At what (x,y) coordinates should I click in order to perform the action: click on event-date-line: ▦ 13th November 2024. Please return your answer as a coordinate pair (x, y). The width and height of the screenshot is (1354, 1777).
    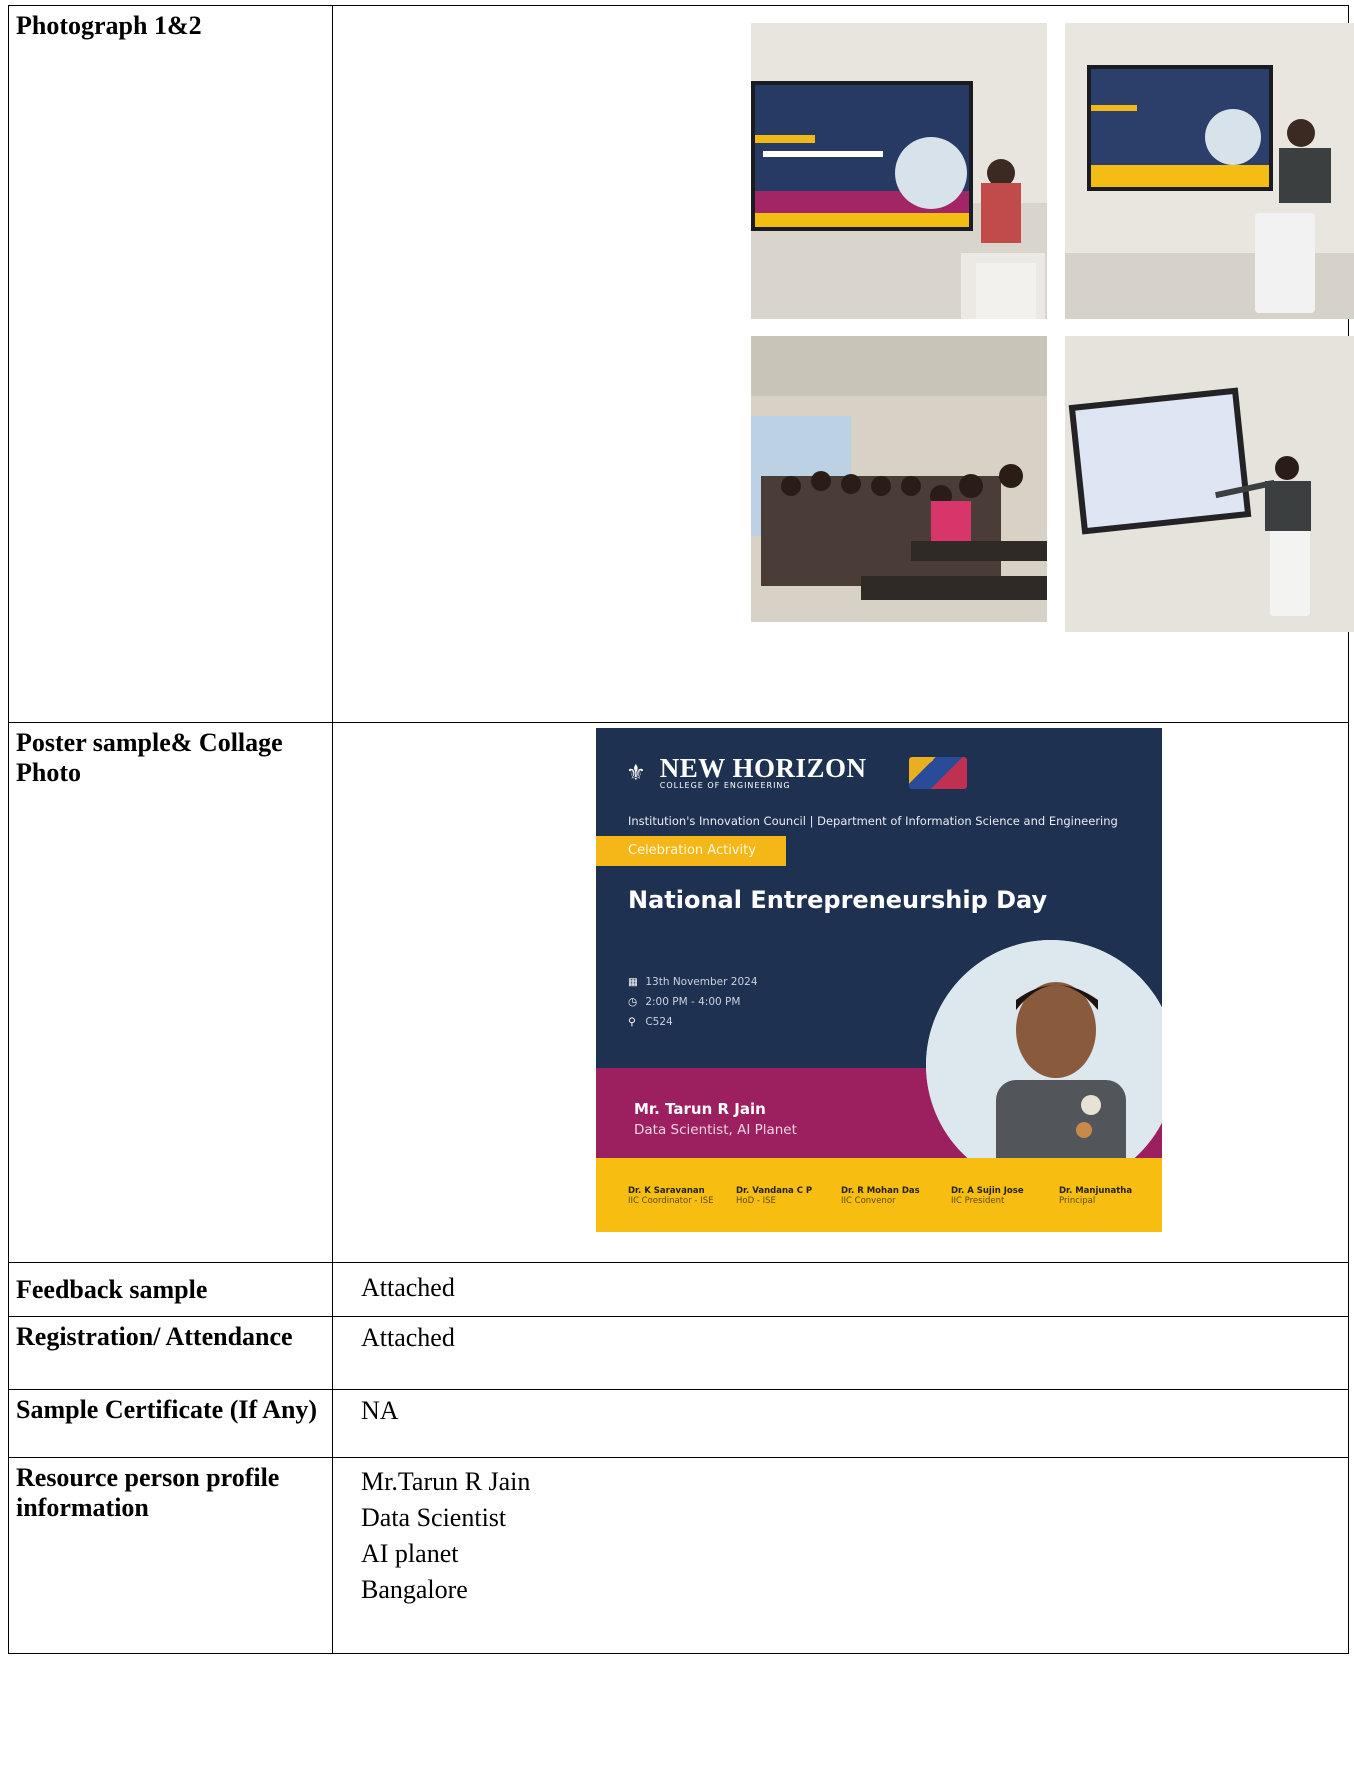
    Looking at the image, I should click on (693, 982).